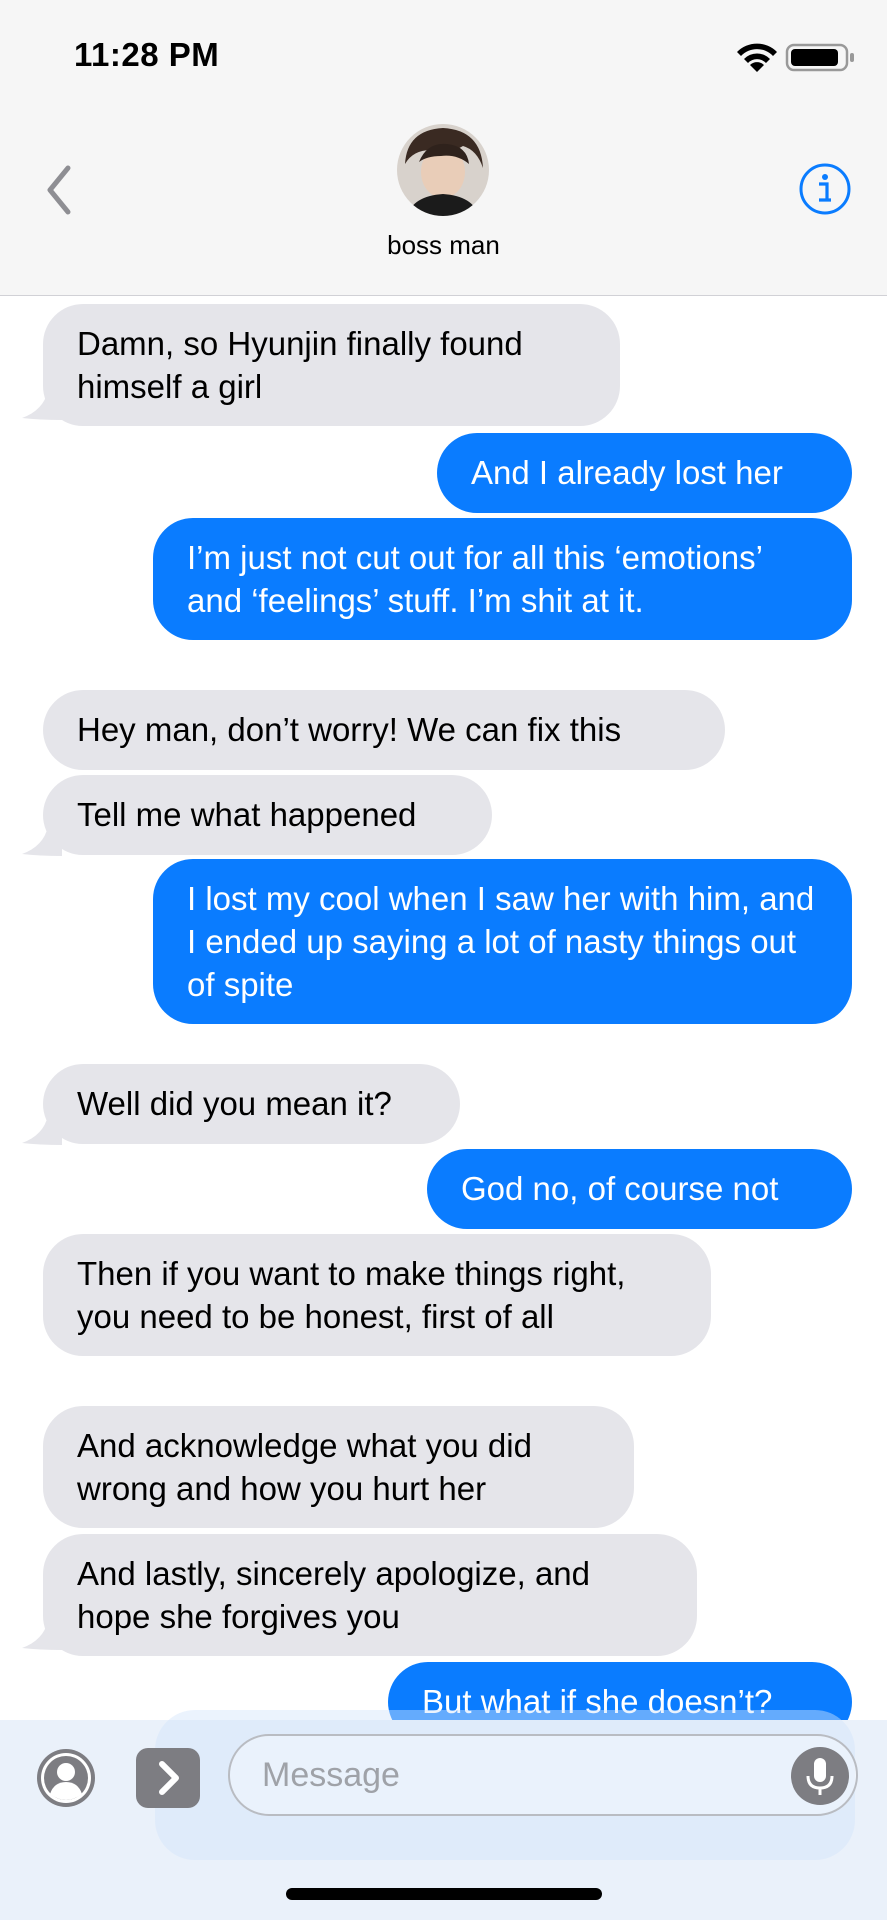 This screenshot has height=1920, width=887. Describe the element at coordinates (443, 245) in the screenshot. I see `contact-name: boss man` at that location.